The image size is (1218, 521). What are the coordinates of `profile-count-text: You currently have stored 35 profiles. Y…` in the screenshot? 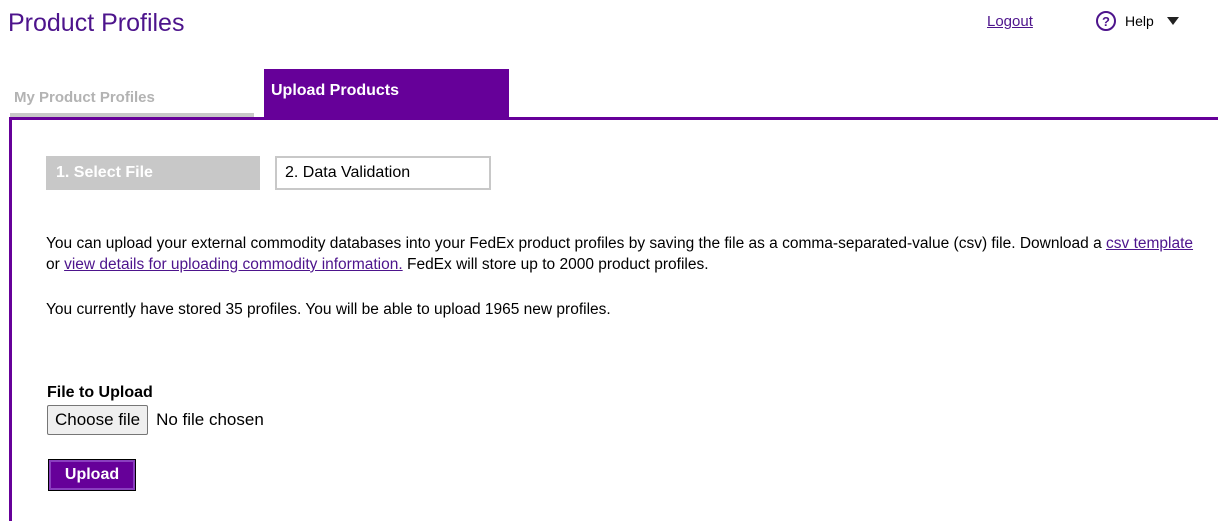 It's located at (328, 309).